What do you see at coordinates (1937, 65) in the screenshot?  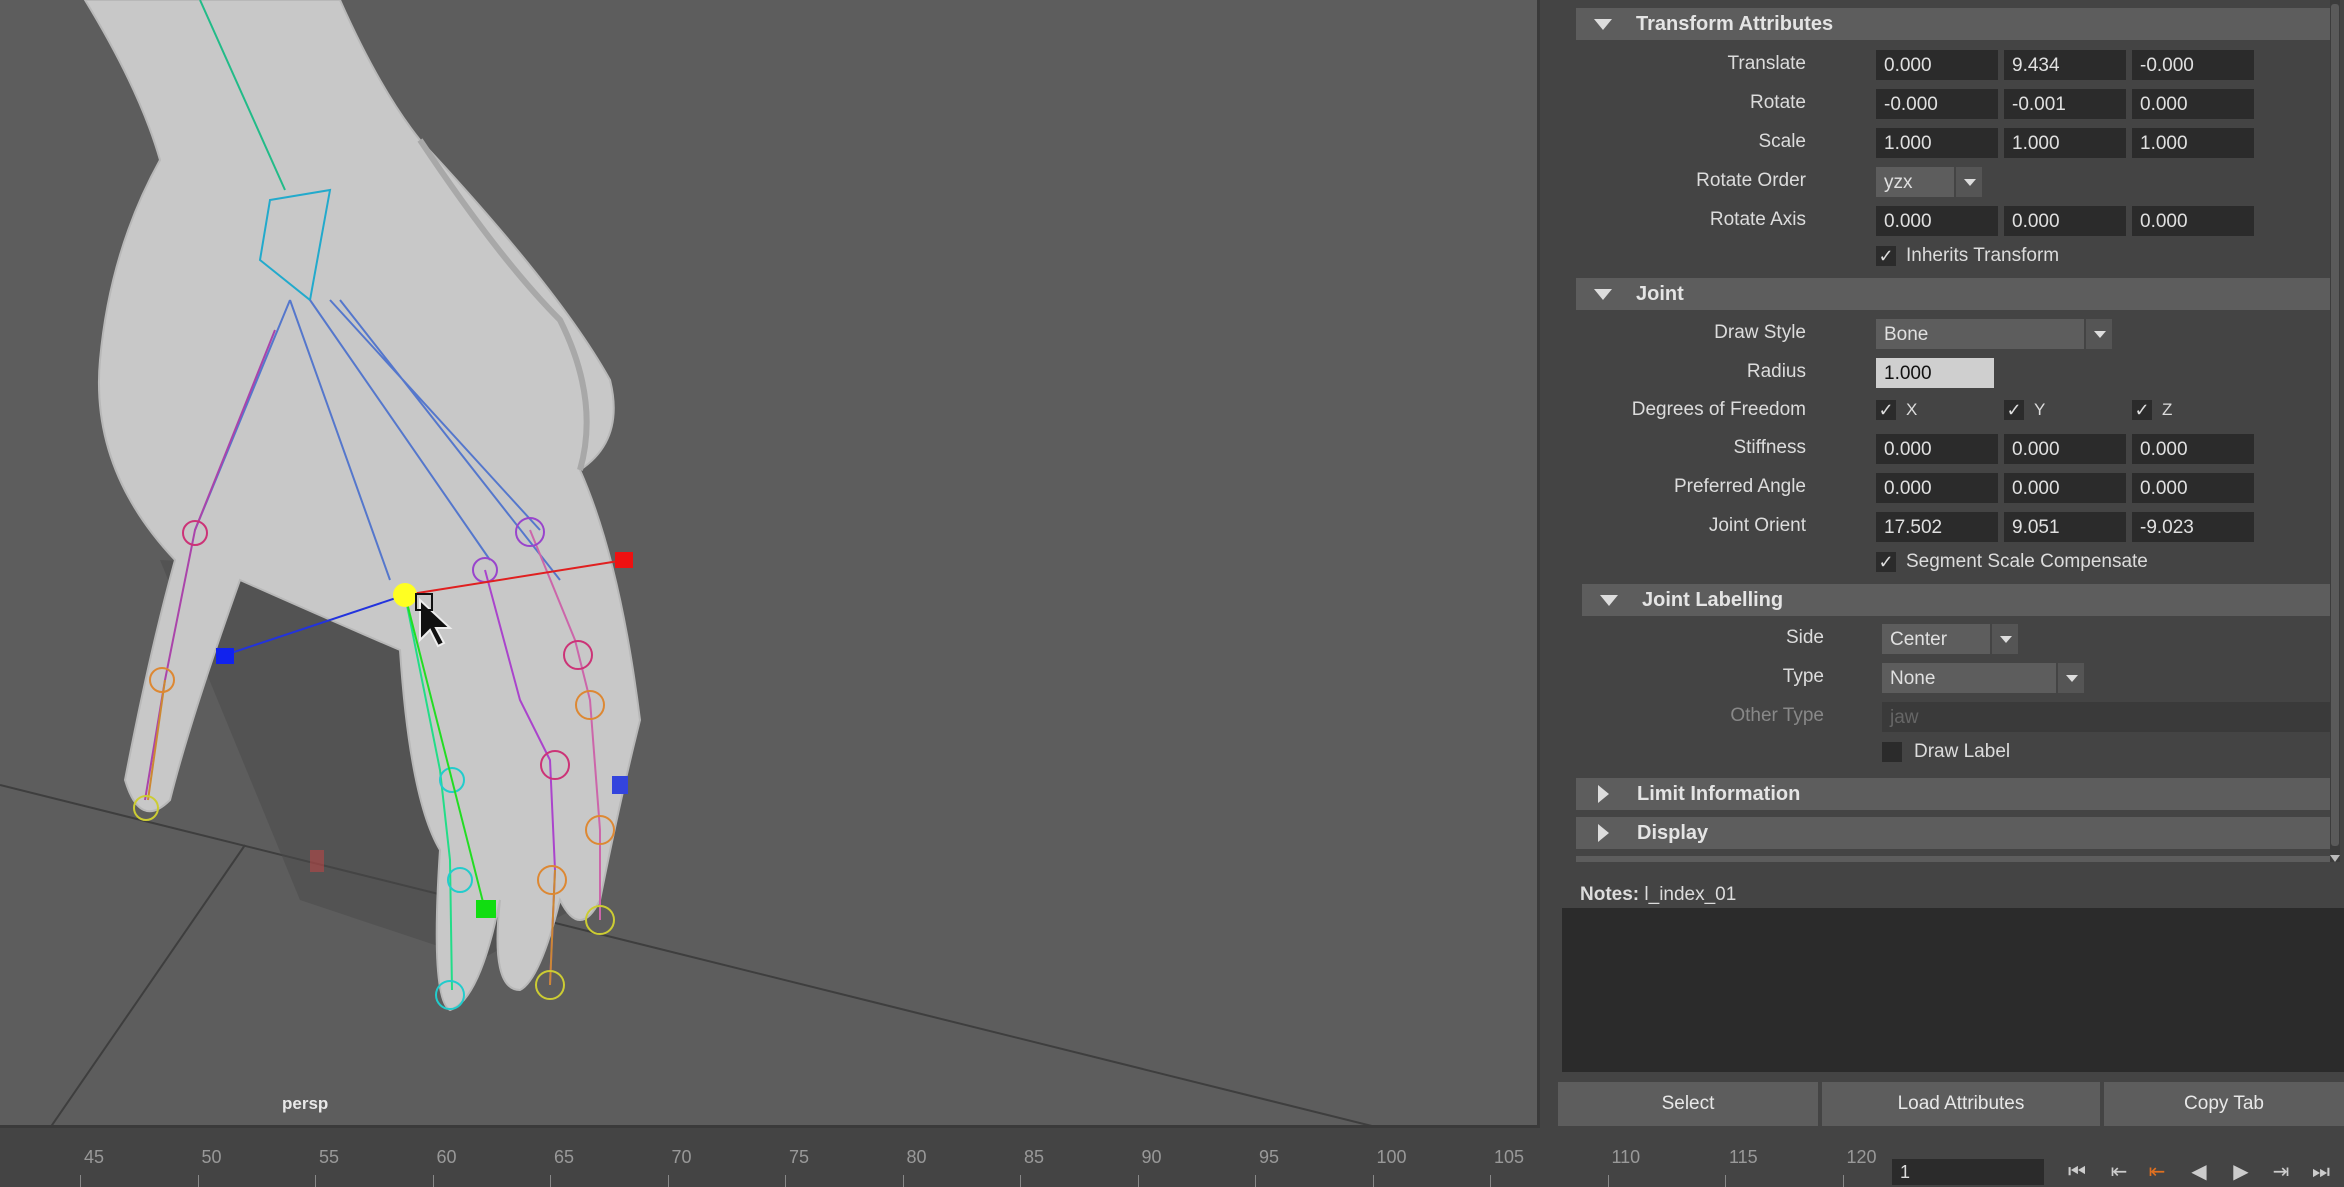 I see `translate-x-field: 0.000` at bounding box center [1937, 65].